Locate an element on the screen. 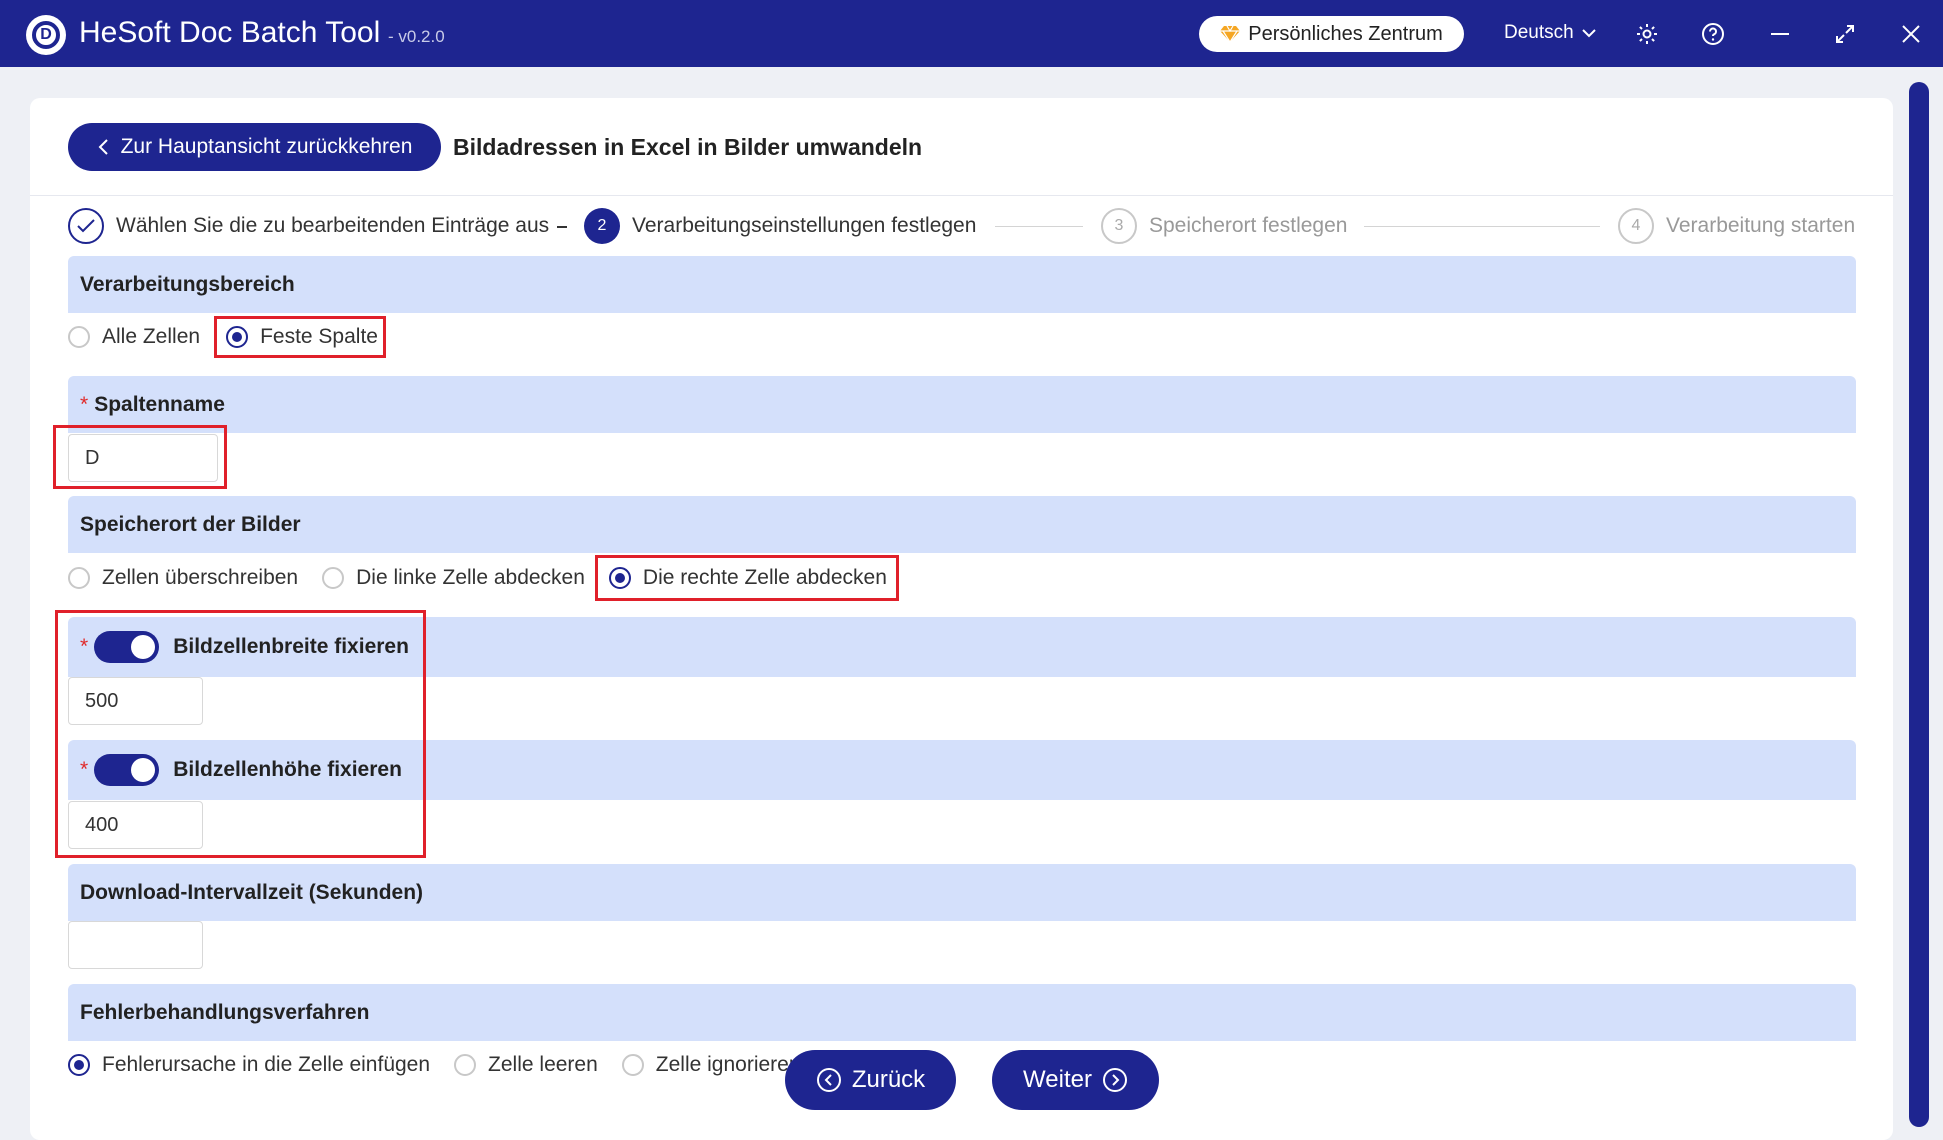 This screenshot has height=1140, width=1943. back-to-home-label: Zur Hauptansicht zurückkehren is located at coordinates (266, 146).